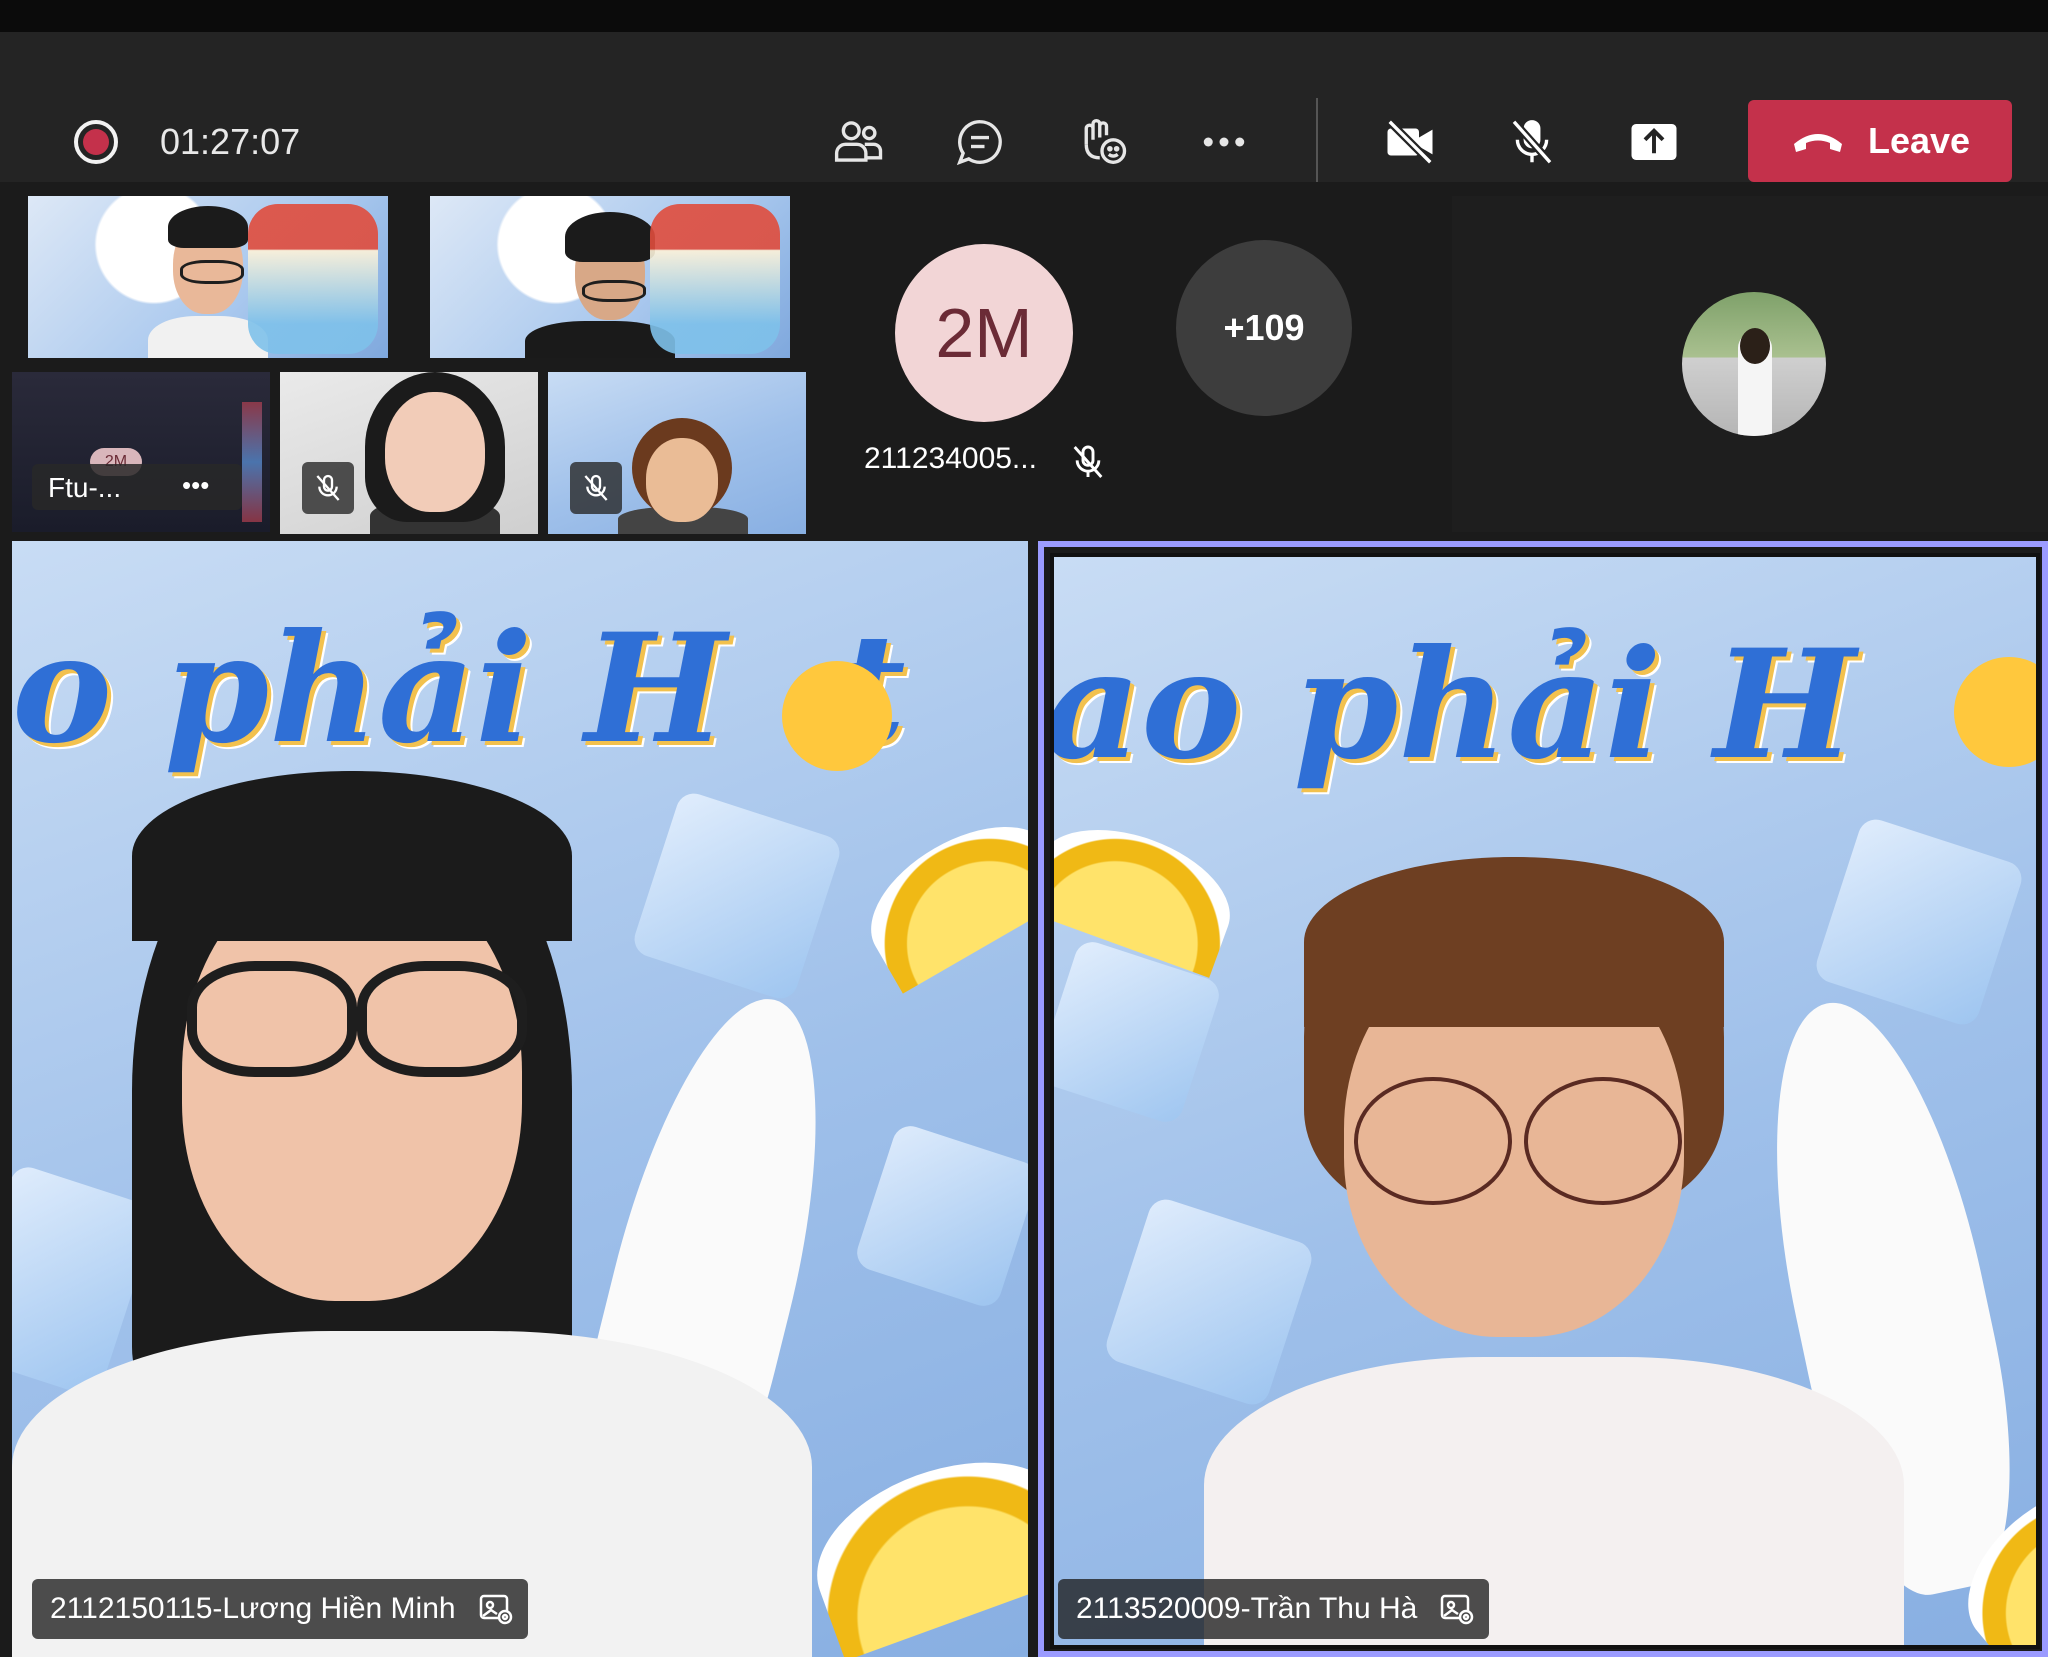 Image resolution: width=2048 pixels, height=1657 pixels. I want to click on reactions-button, so click(1102, 142).